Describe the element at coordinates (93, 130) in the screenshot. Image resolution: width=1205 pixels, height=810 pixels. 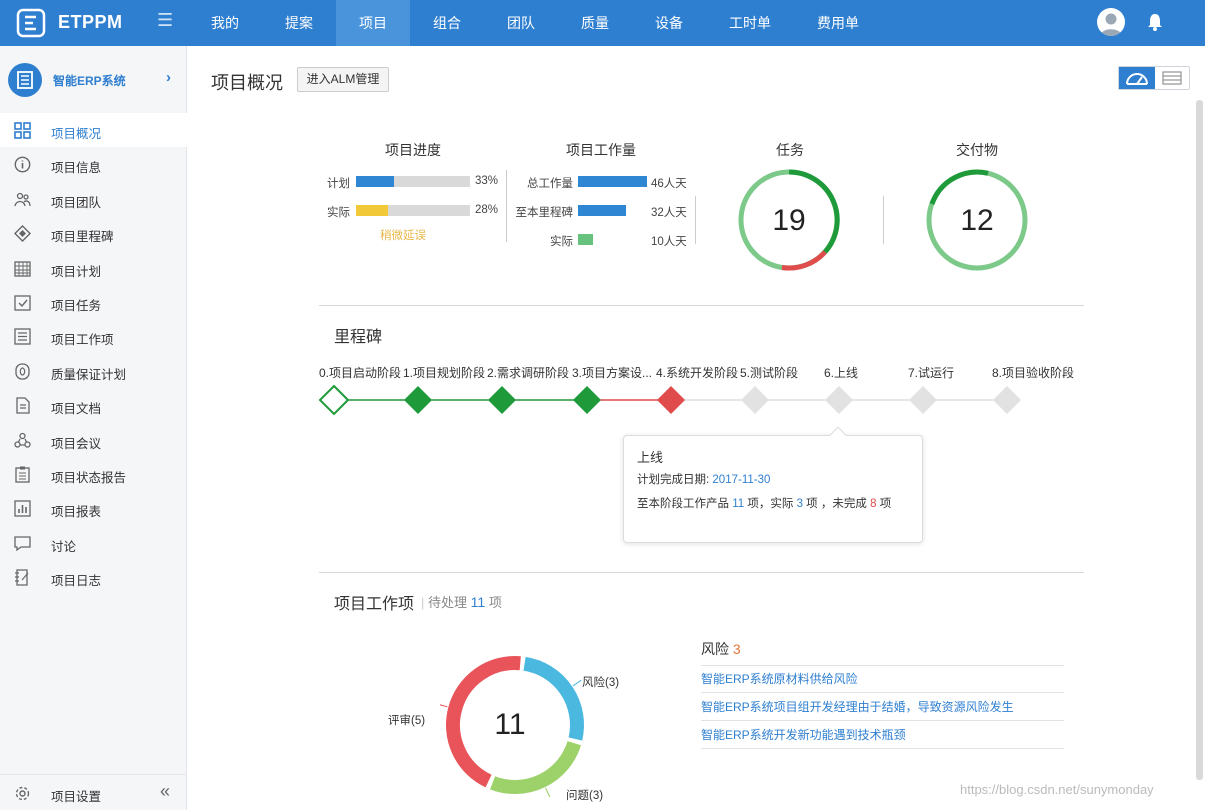
I see `sidebar-item-overview: 项目概况` at that location.